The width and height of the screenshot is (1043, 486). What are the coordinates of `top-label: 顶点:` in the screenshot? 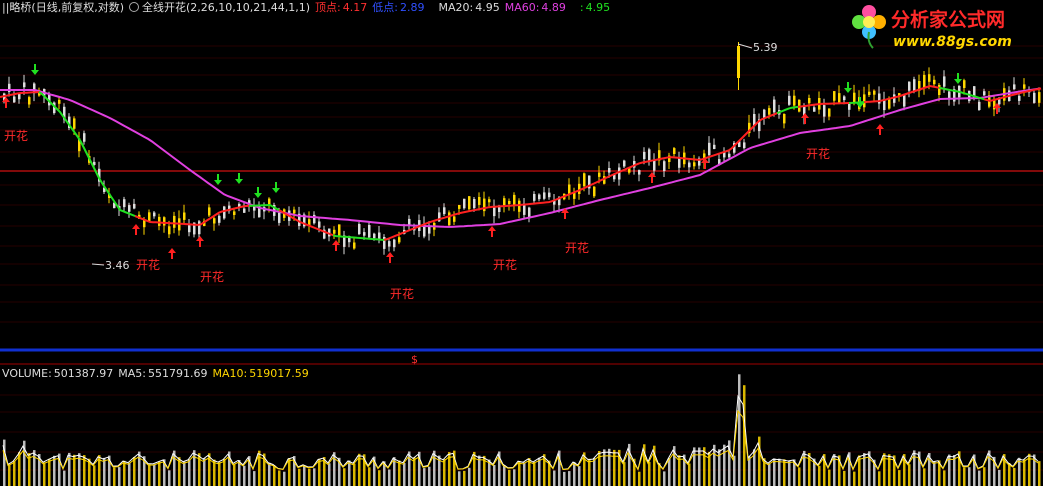 It's located at (328, 7).